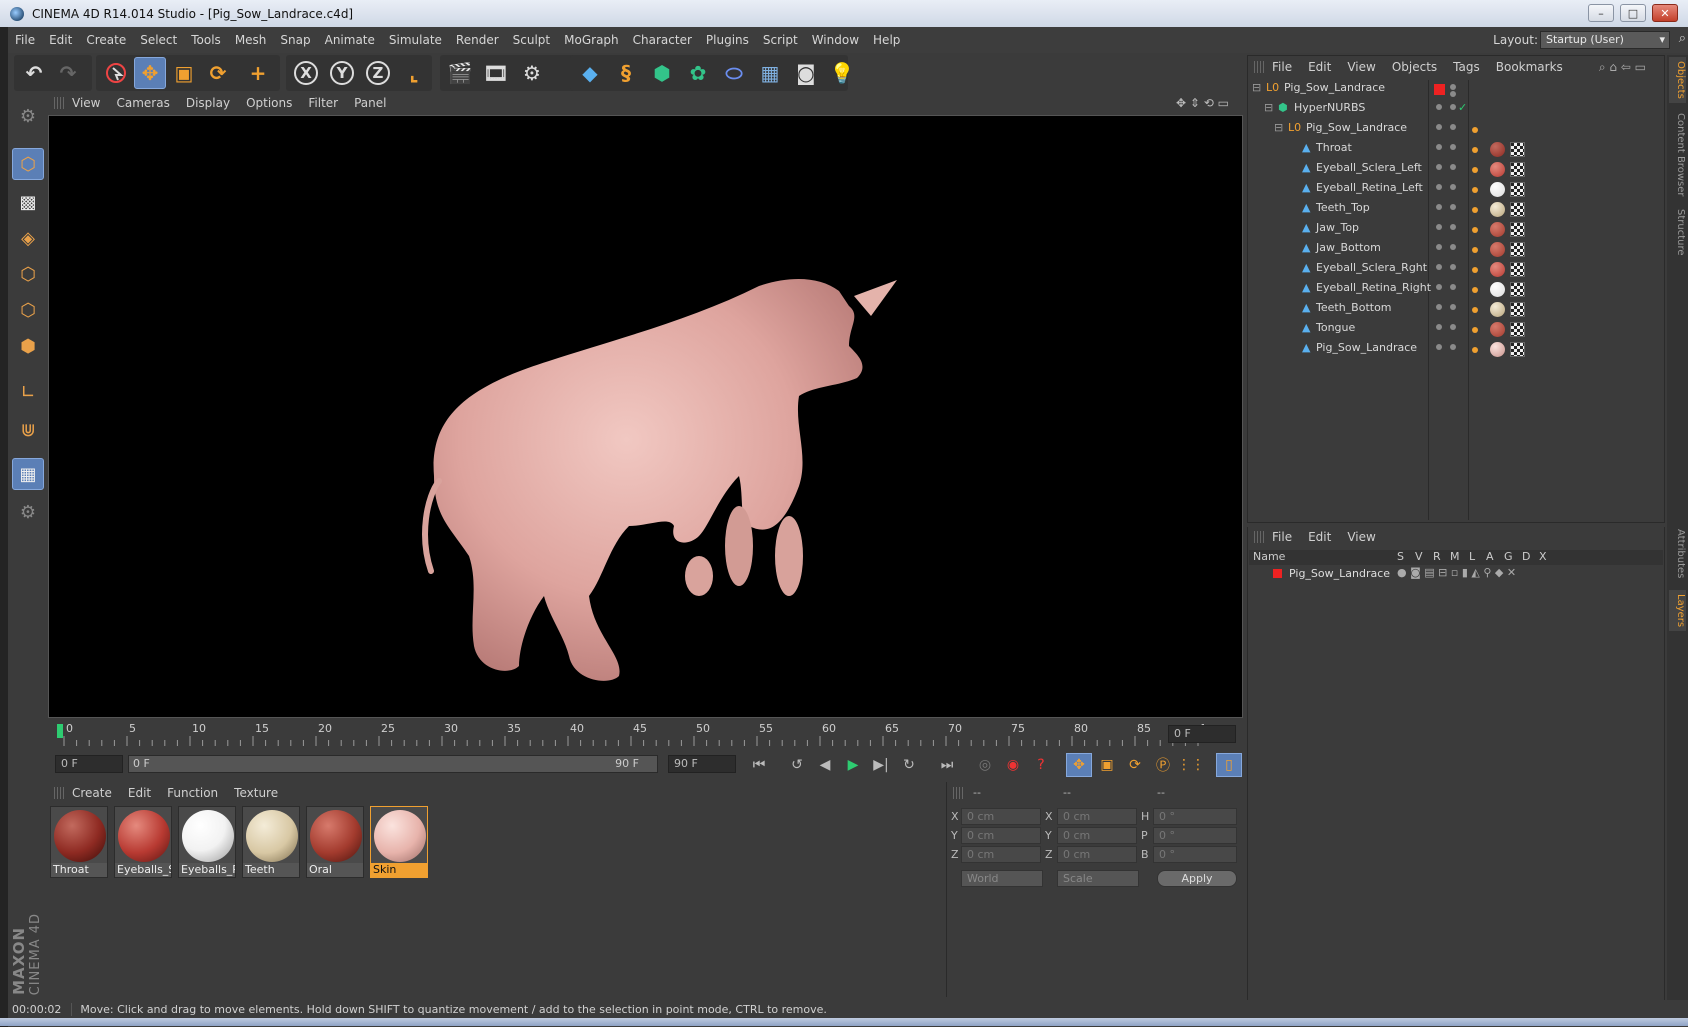  Describe the element at coordinates (1319, 537) in the screenshot. I see `layer-menu-edit: Edit` at that location.